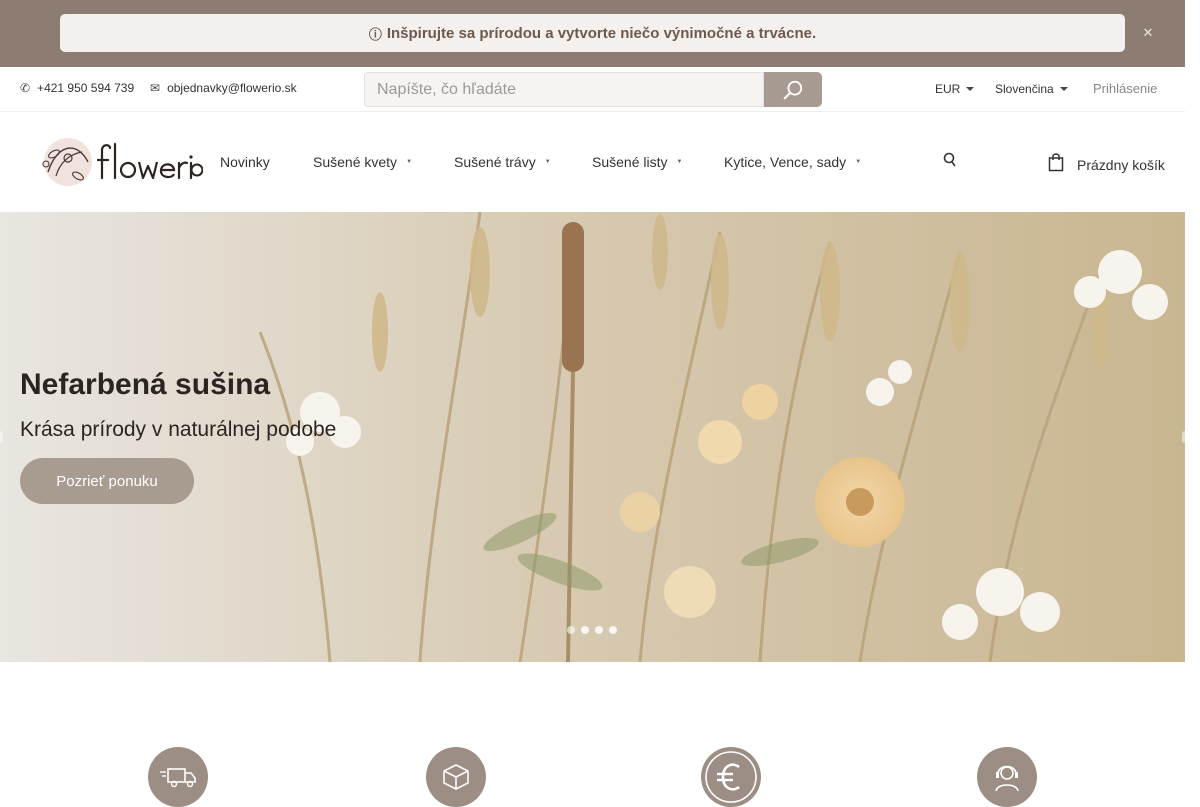  I want to click on nav-novinky: Novinky, so click(245, 162).